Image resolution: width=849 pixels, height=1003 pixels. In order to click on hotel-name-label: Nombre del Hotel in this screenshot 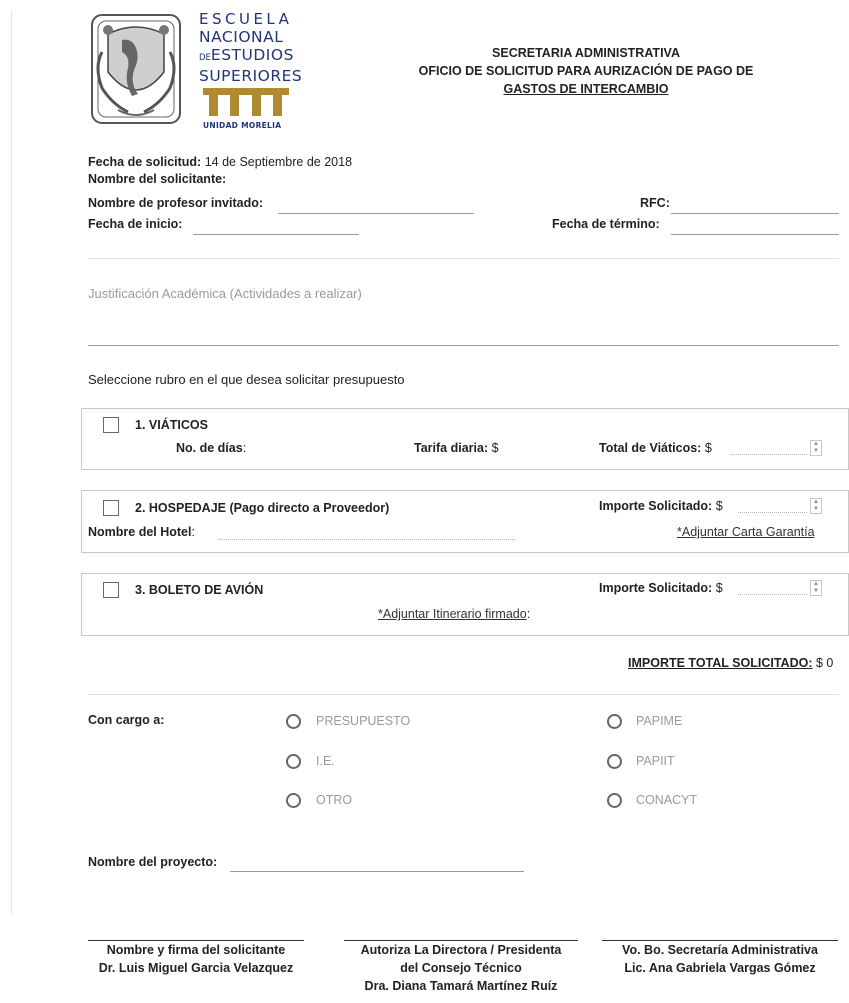, I will do `click(140, 532)`.